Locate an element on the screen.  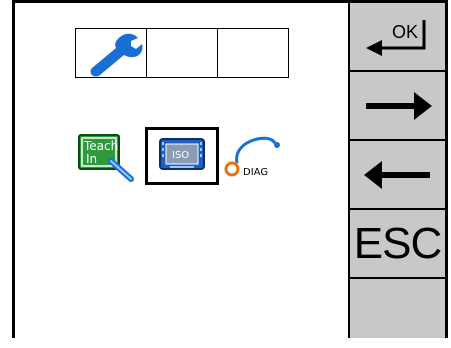
diag-stethoscope-icon: DIAG is located at coordinates (252, 157).